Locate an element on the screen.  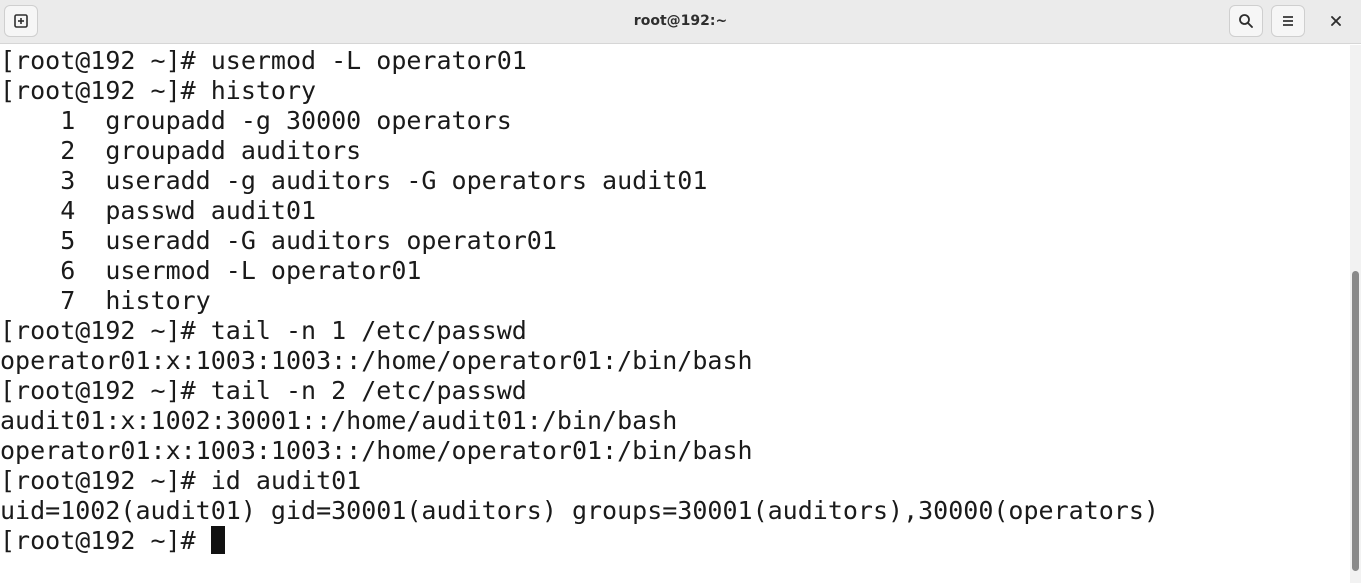
terminal-line: [root@192 ~]# tail -n 2 /etc/passwd is located at coordinates (263, 390).